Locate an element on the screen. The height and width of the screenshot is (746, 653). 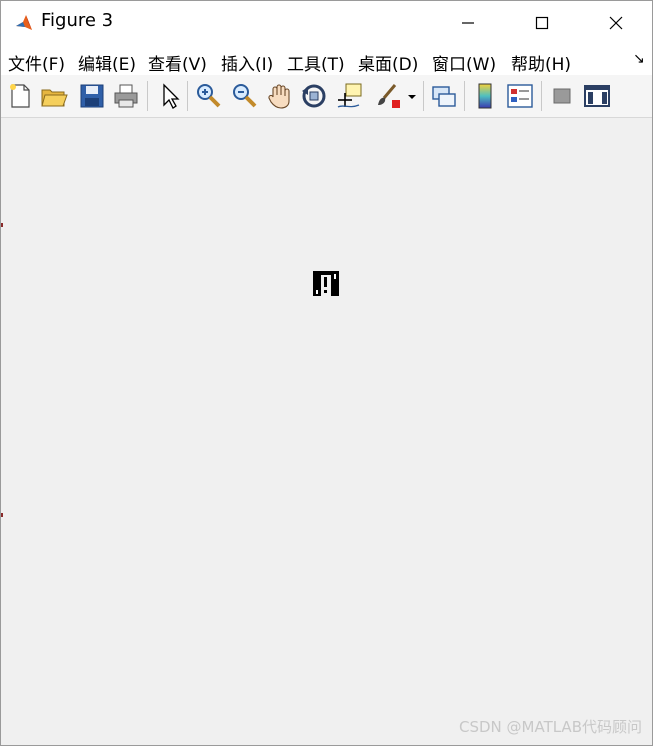
data-cursor-icon is located at coordinates (349, 95).